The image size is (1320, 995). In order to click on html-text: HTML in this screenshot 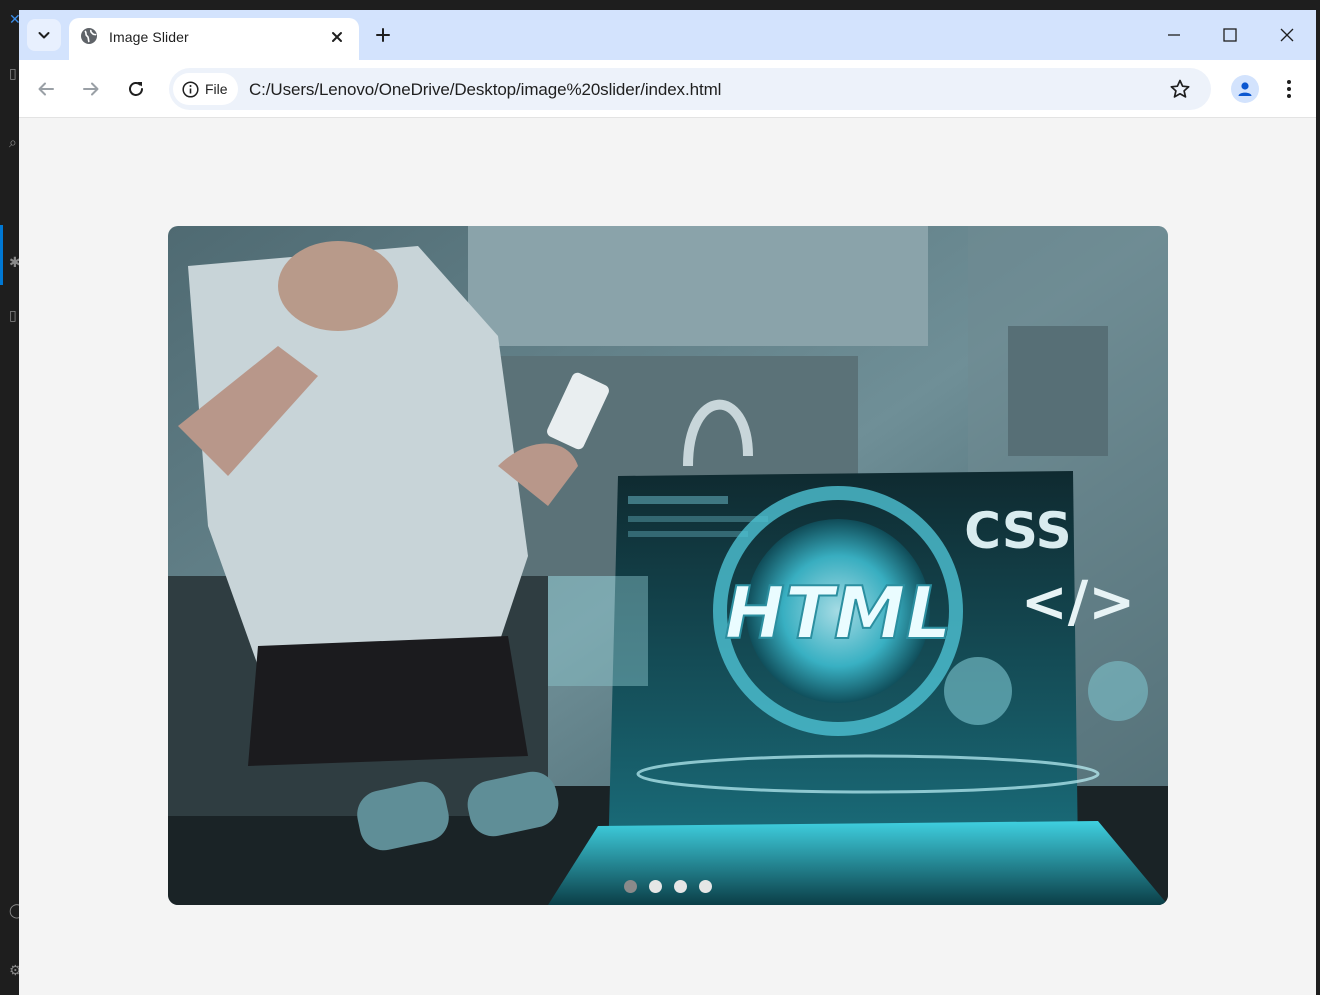, I will do `click(838, 613)`.